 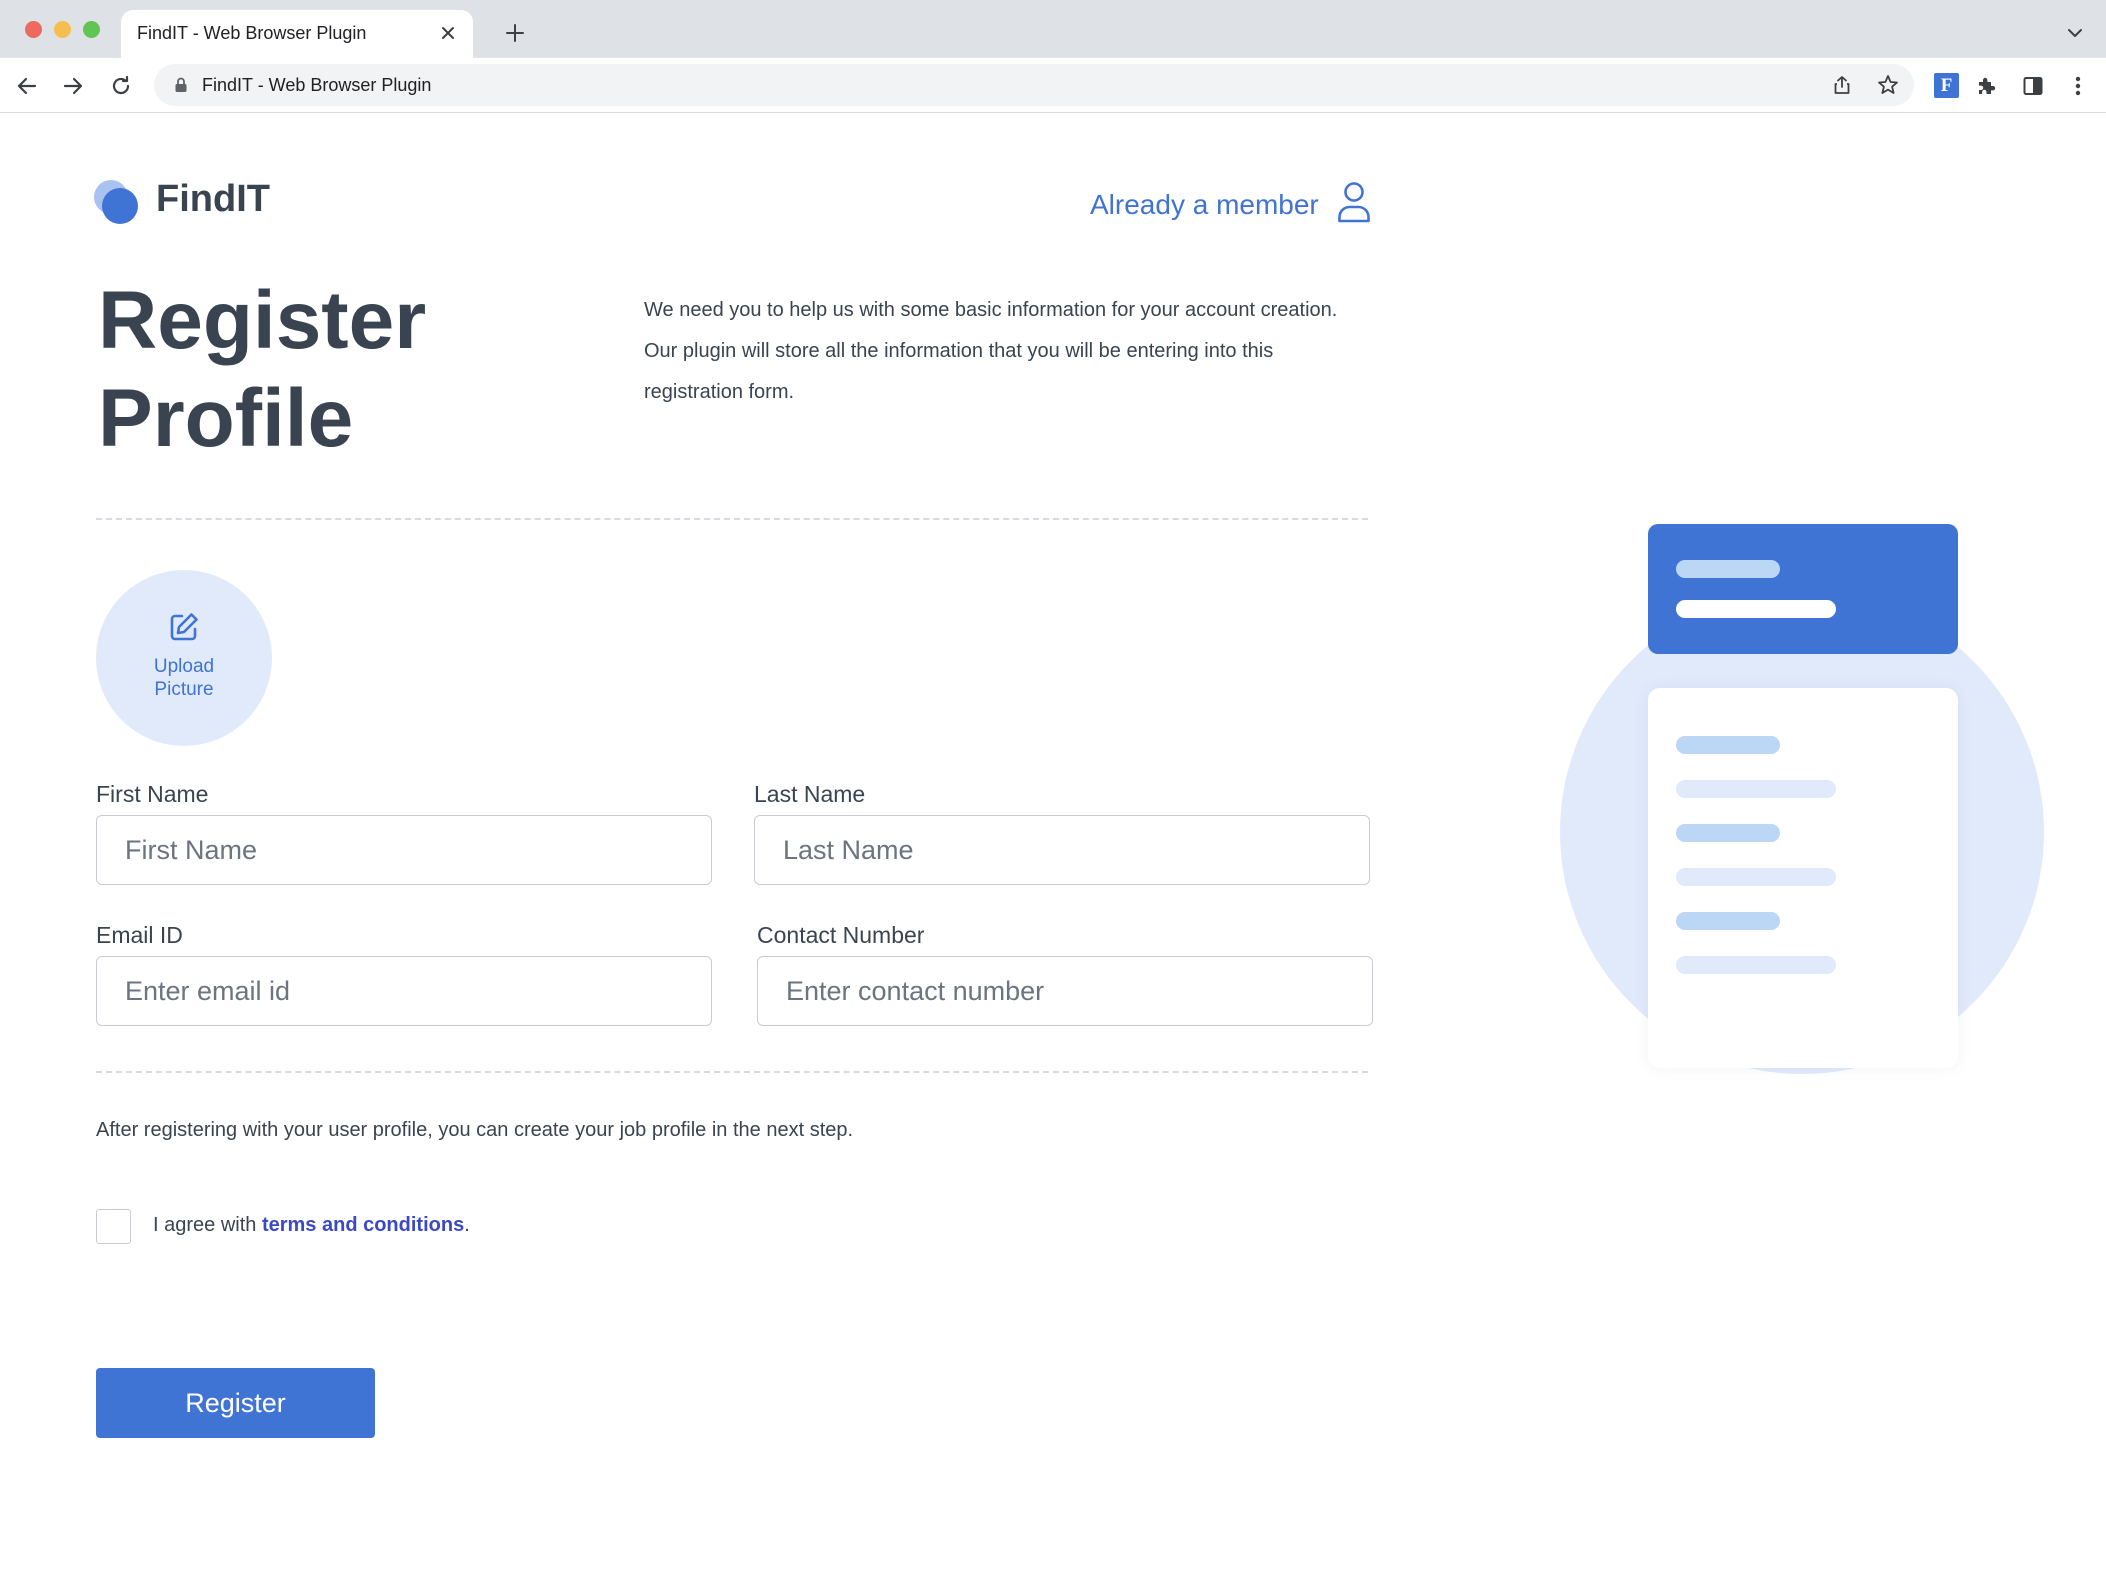 What do you see at coordinates (262, 370) in the screenshot?
I see `page-title: Register Profile` at bounding box center [262, 370].